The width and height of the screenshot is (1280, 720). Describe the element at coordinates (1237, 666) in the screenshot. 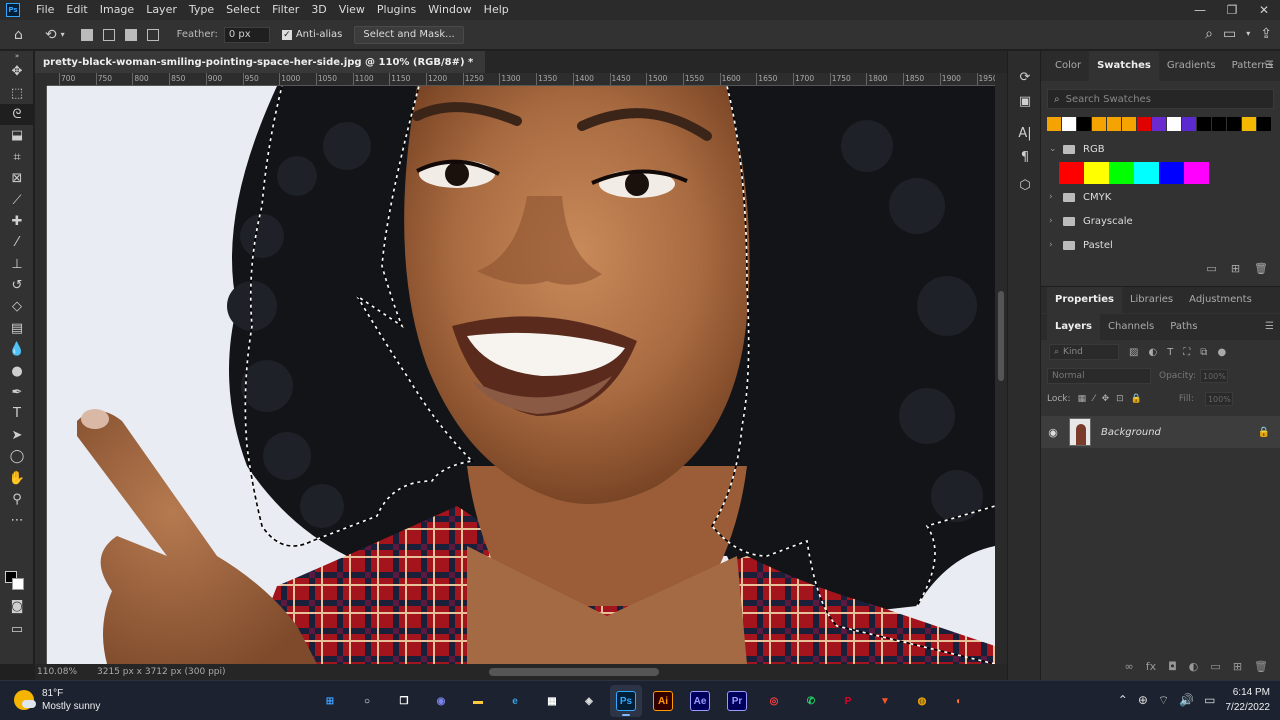

I see `new-layer-icon: ⊞` at that location.